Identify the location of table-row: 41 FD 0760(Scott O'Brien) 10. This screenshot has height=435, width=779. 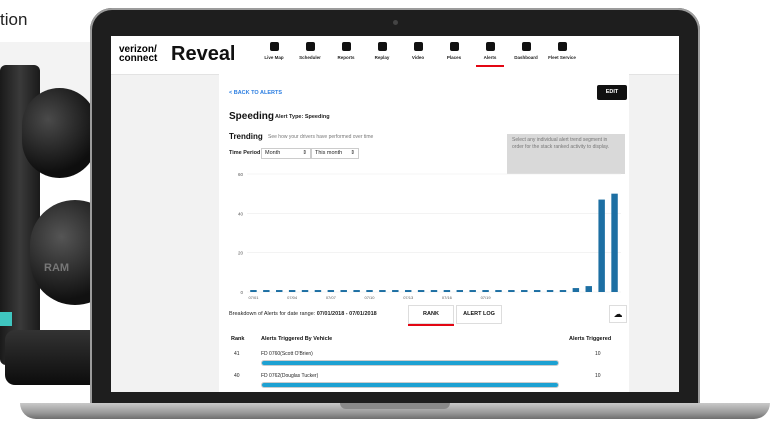
(424, 359).